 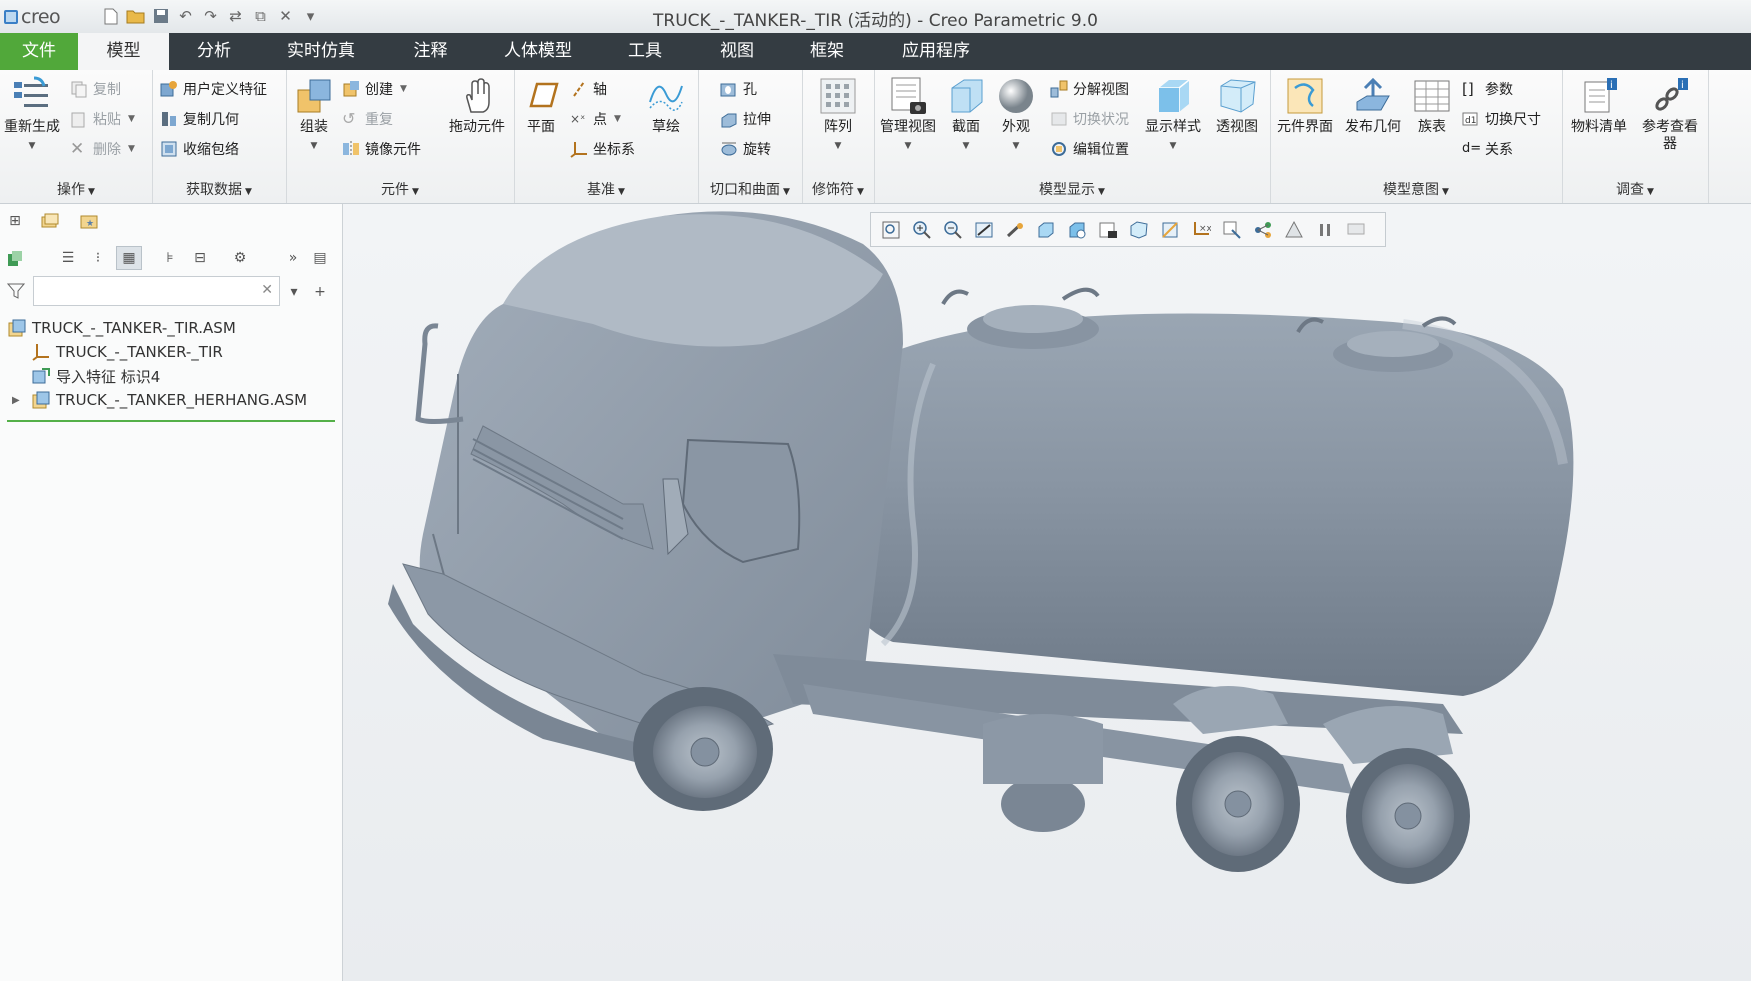 I want to click on svg-text: i, so click(x=1682, y=85).